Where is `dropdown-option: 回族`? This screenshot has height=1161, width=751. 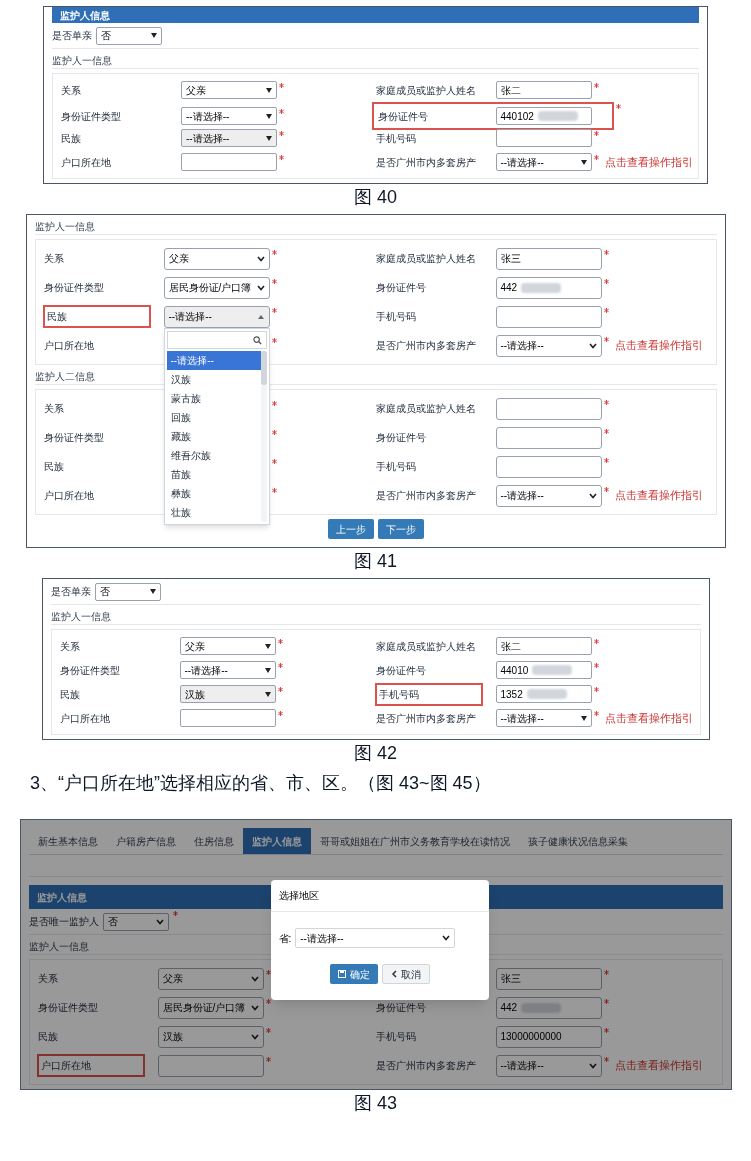
dropdown-option: 回族 is located at coordinates (213, 417).